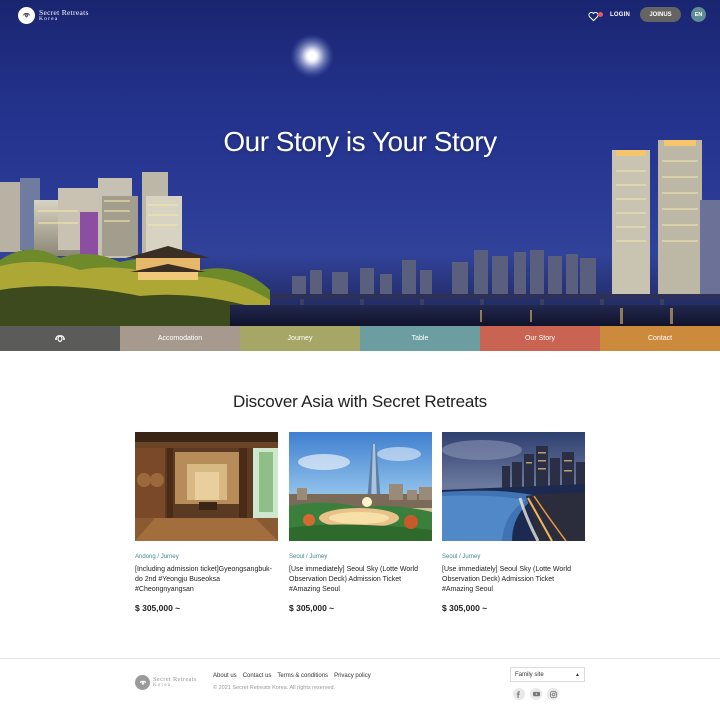 The width and height of the screenshot is (720, 717). I want to click on menu-item-journey: Journey, so click(300, 338).